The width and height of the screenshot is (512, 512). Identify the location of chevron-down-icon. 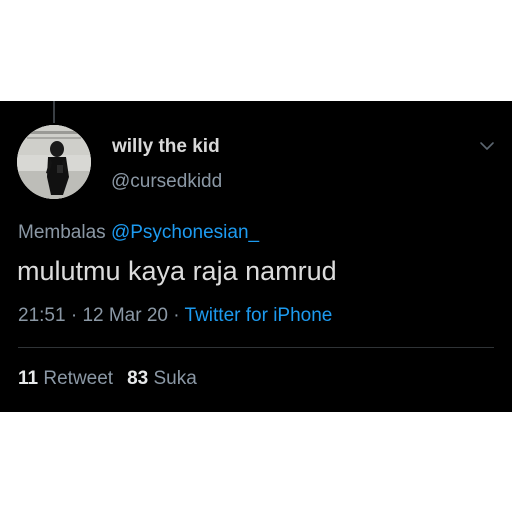
(487, 146).